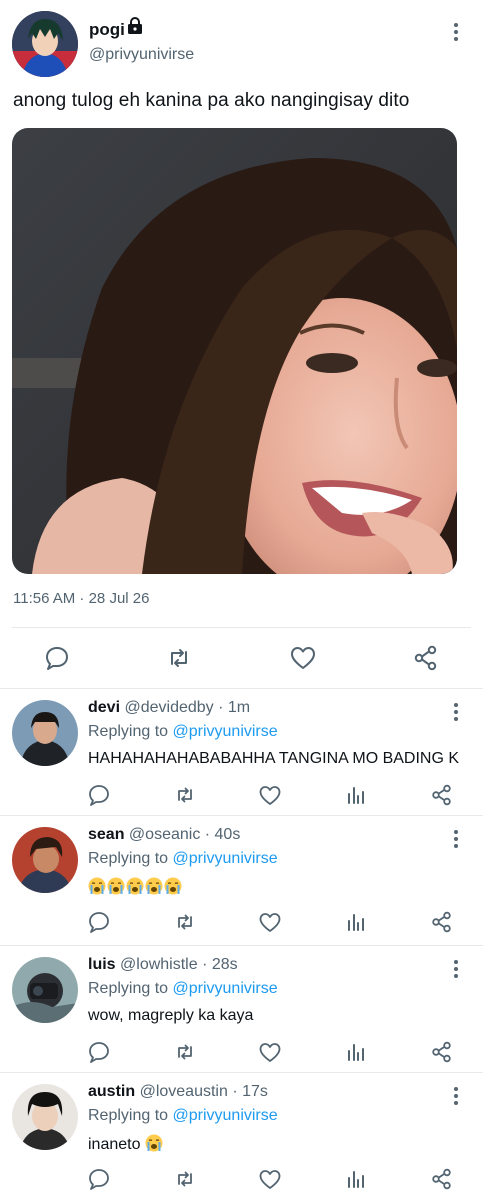  What do you see at coordinates (135, 25) in the screenshot?
I see `lock-icon` at bounding box center [135, 25].